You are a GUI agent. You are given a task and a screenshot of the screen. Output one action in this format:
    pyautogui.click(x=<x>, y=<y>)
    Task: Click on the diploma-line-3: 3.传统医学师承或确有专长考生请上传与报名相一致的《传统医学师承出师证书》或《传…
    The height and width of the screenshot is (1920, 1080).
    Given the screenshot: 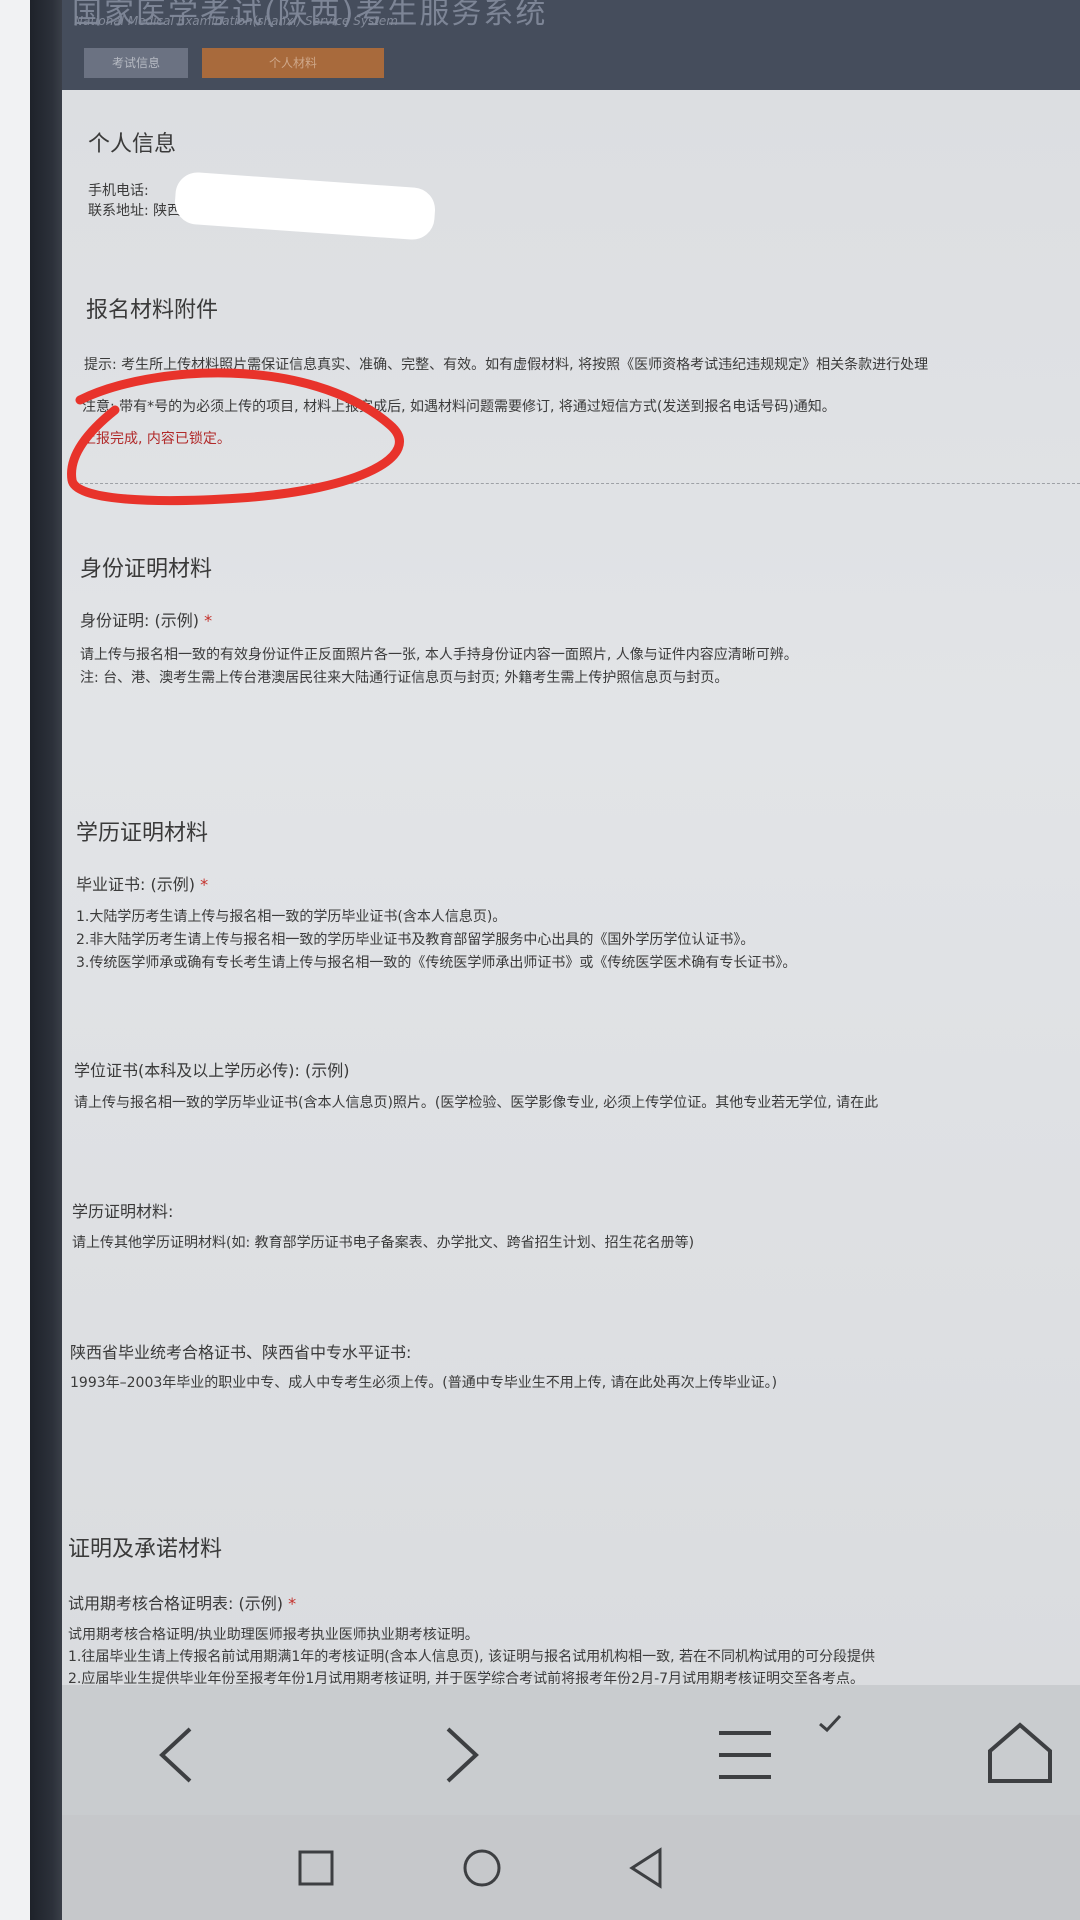 What is the action you would take?
    pyautogui.click(x=436, y=963)
    